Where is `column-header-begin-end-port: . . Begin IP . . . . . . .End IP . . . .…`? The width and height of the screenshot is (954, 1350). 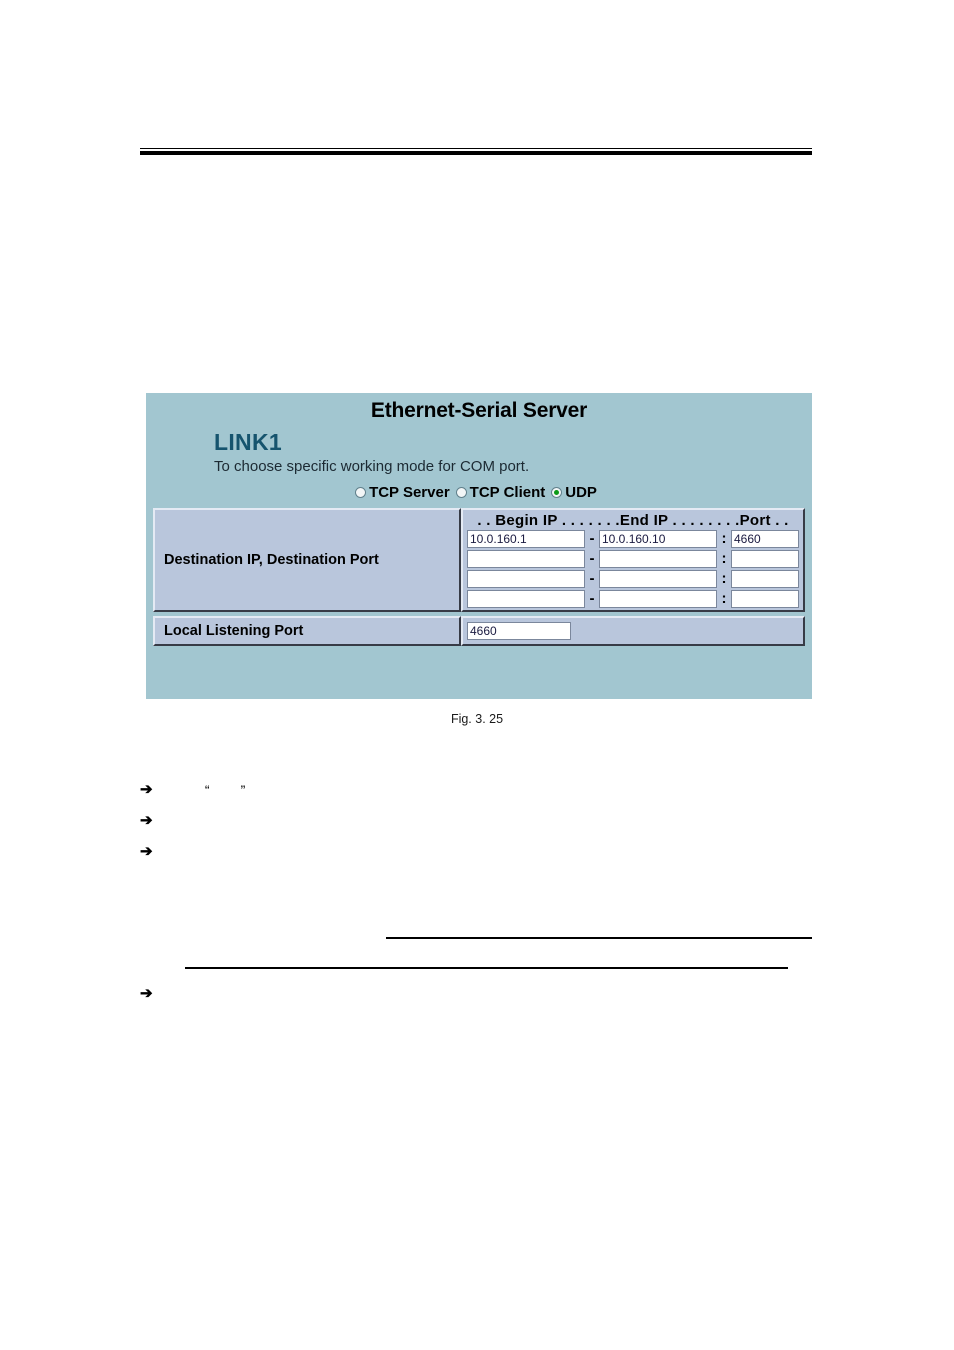
column-header-begin-end-port: . . Begin IP . . . . . . .End IP . . . .… is located at coordinates (633, 520).